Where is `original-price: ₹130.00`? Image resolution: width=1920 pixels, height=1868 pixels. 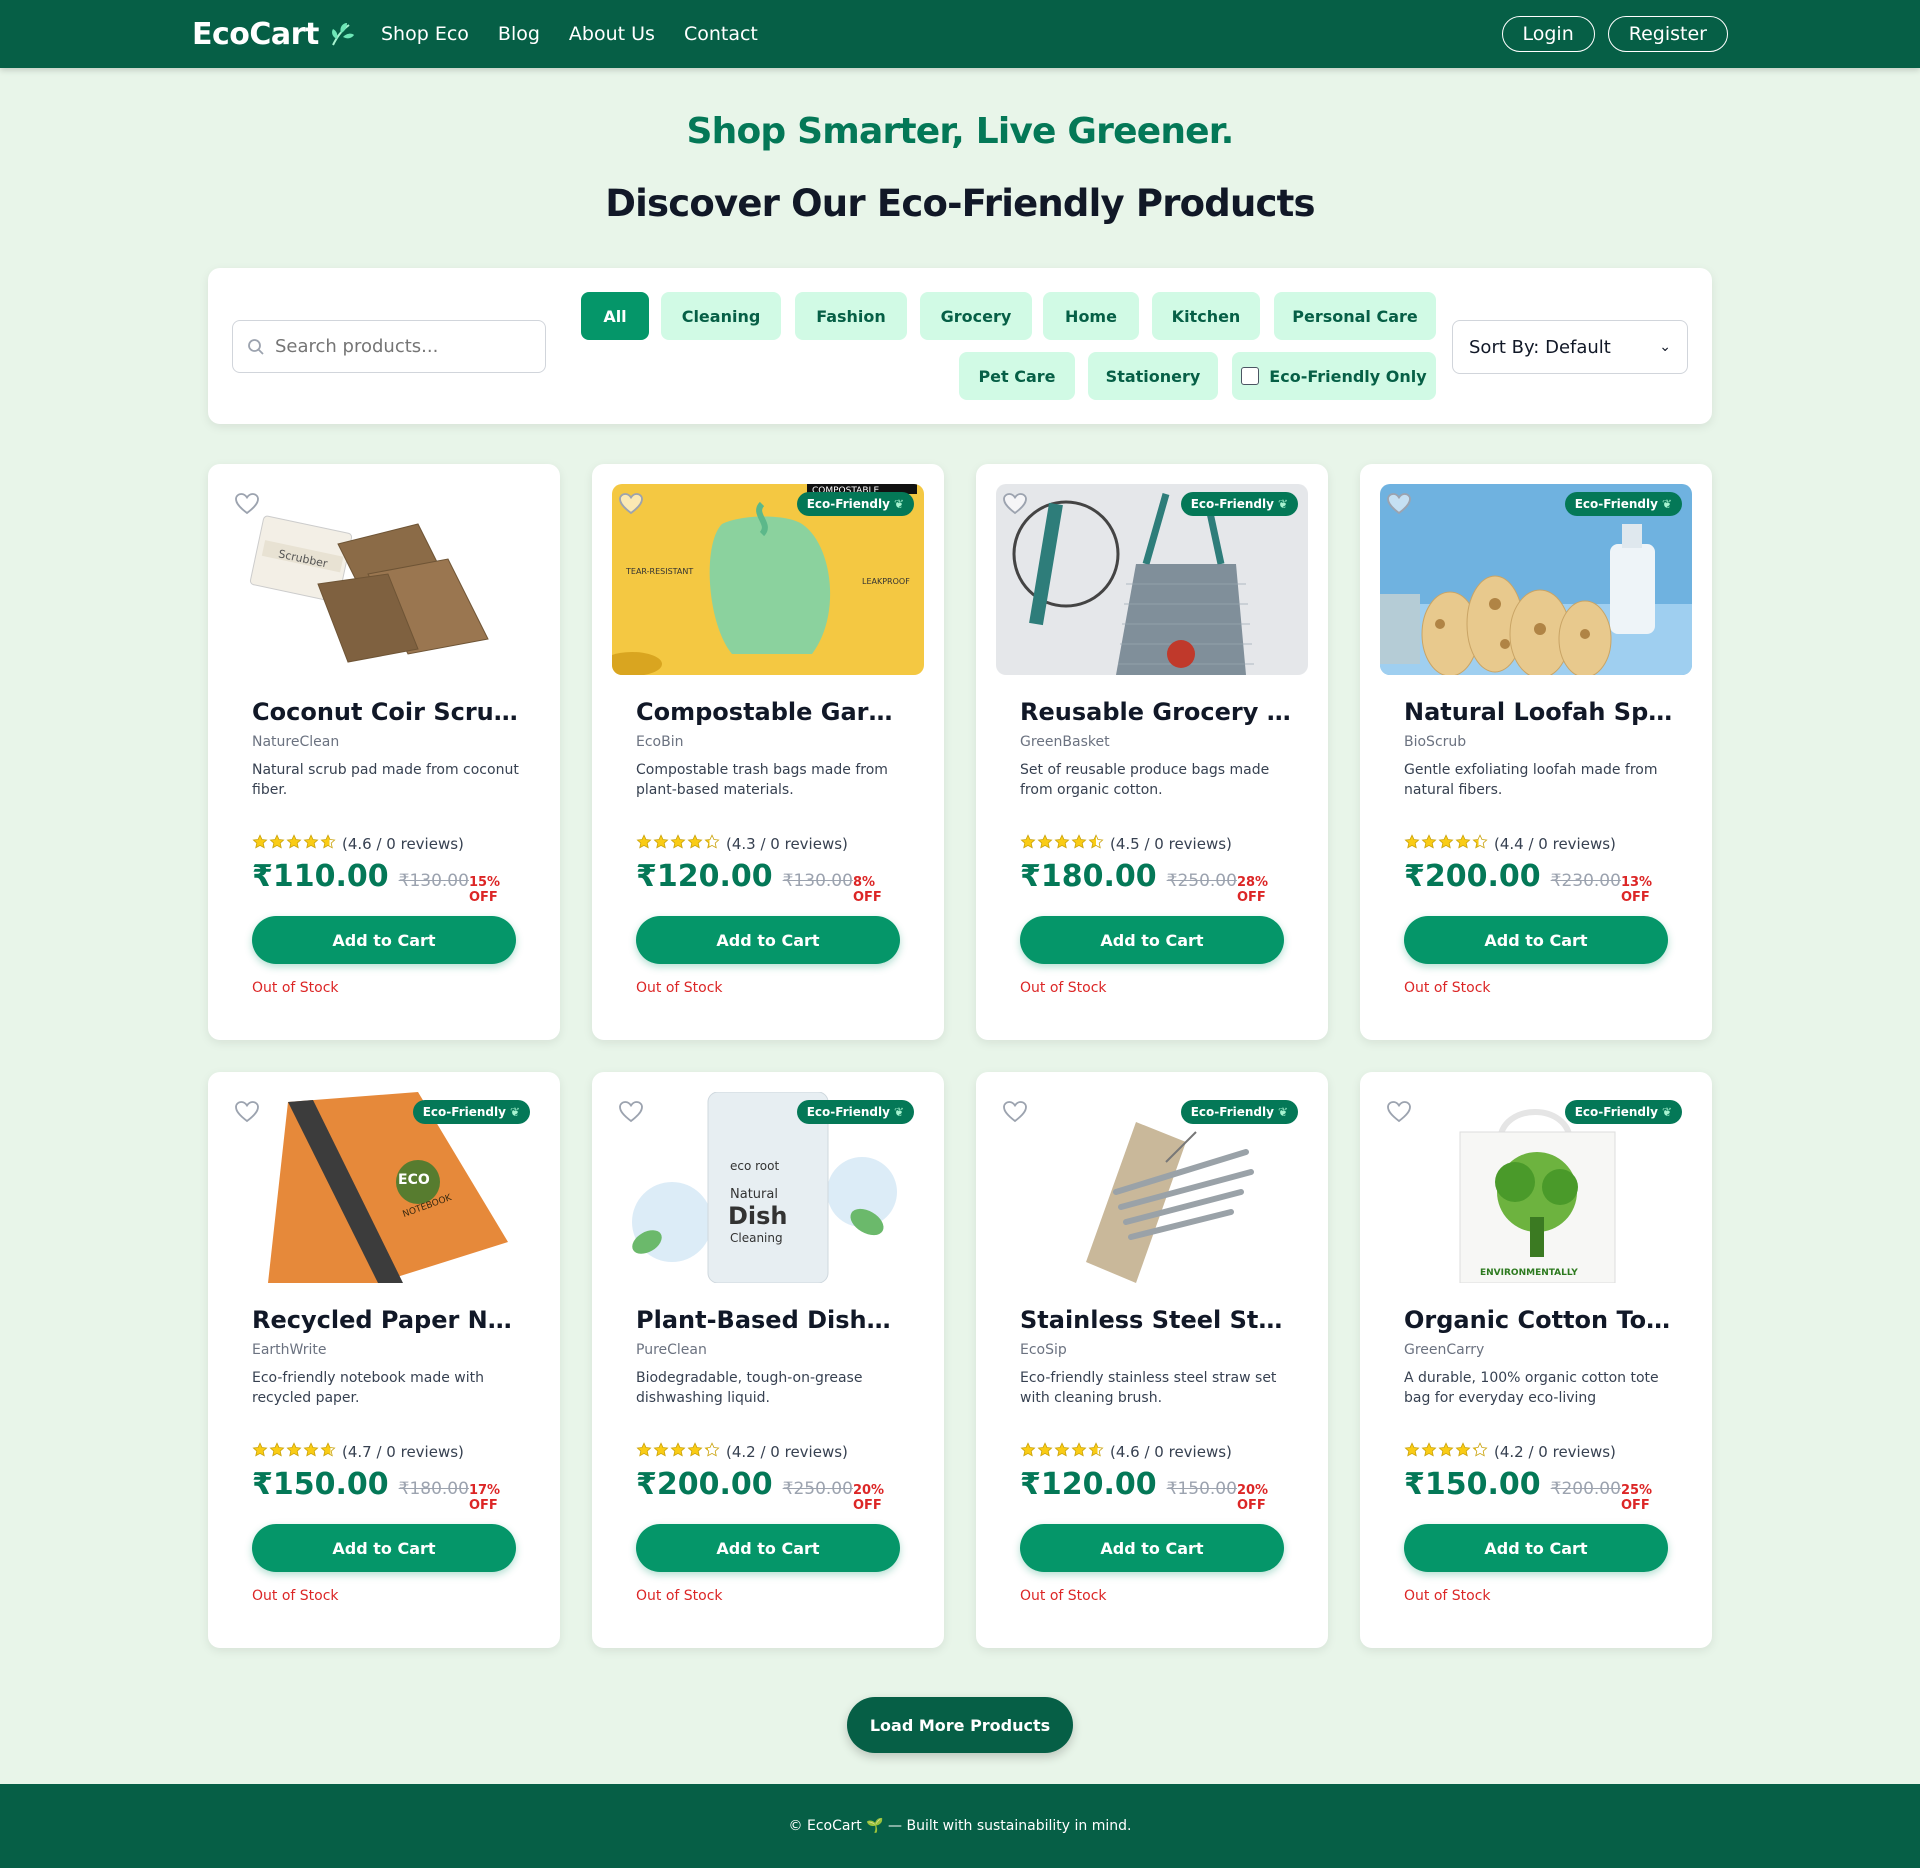
original-price: ₹130.00 is located at coordinates (817, 881).